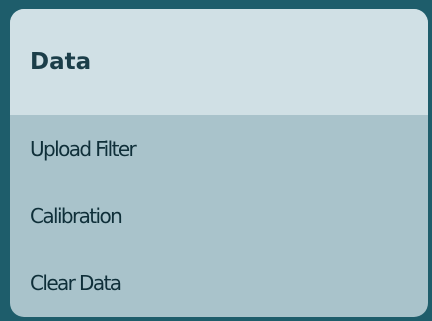  I want to click on panel-title: Data, so click(61, 62).